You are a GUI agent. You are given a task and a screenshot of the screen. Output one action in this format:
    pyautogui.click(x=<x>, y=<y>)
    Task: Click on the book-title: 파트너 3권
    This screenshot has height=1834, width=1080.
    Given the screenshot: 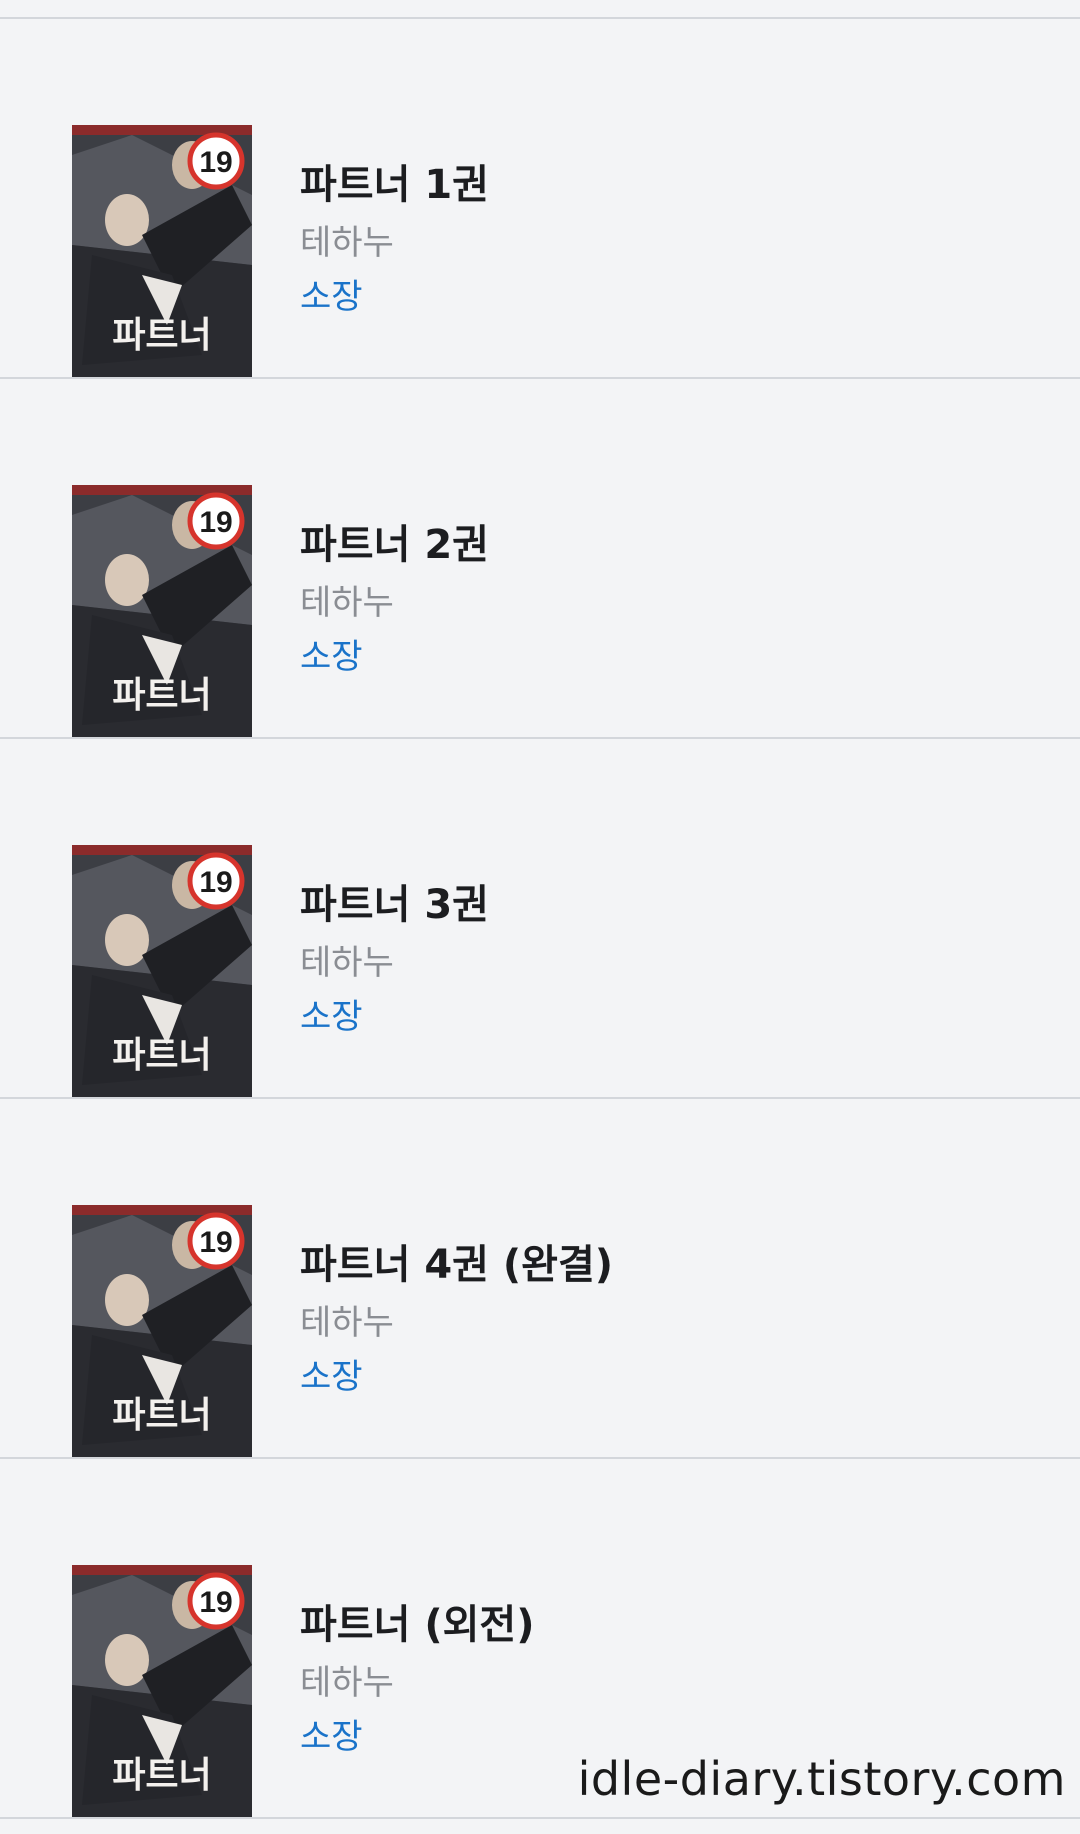 What is the action you would take?
    pyautogui.click(x=394, y=905)
    